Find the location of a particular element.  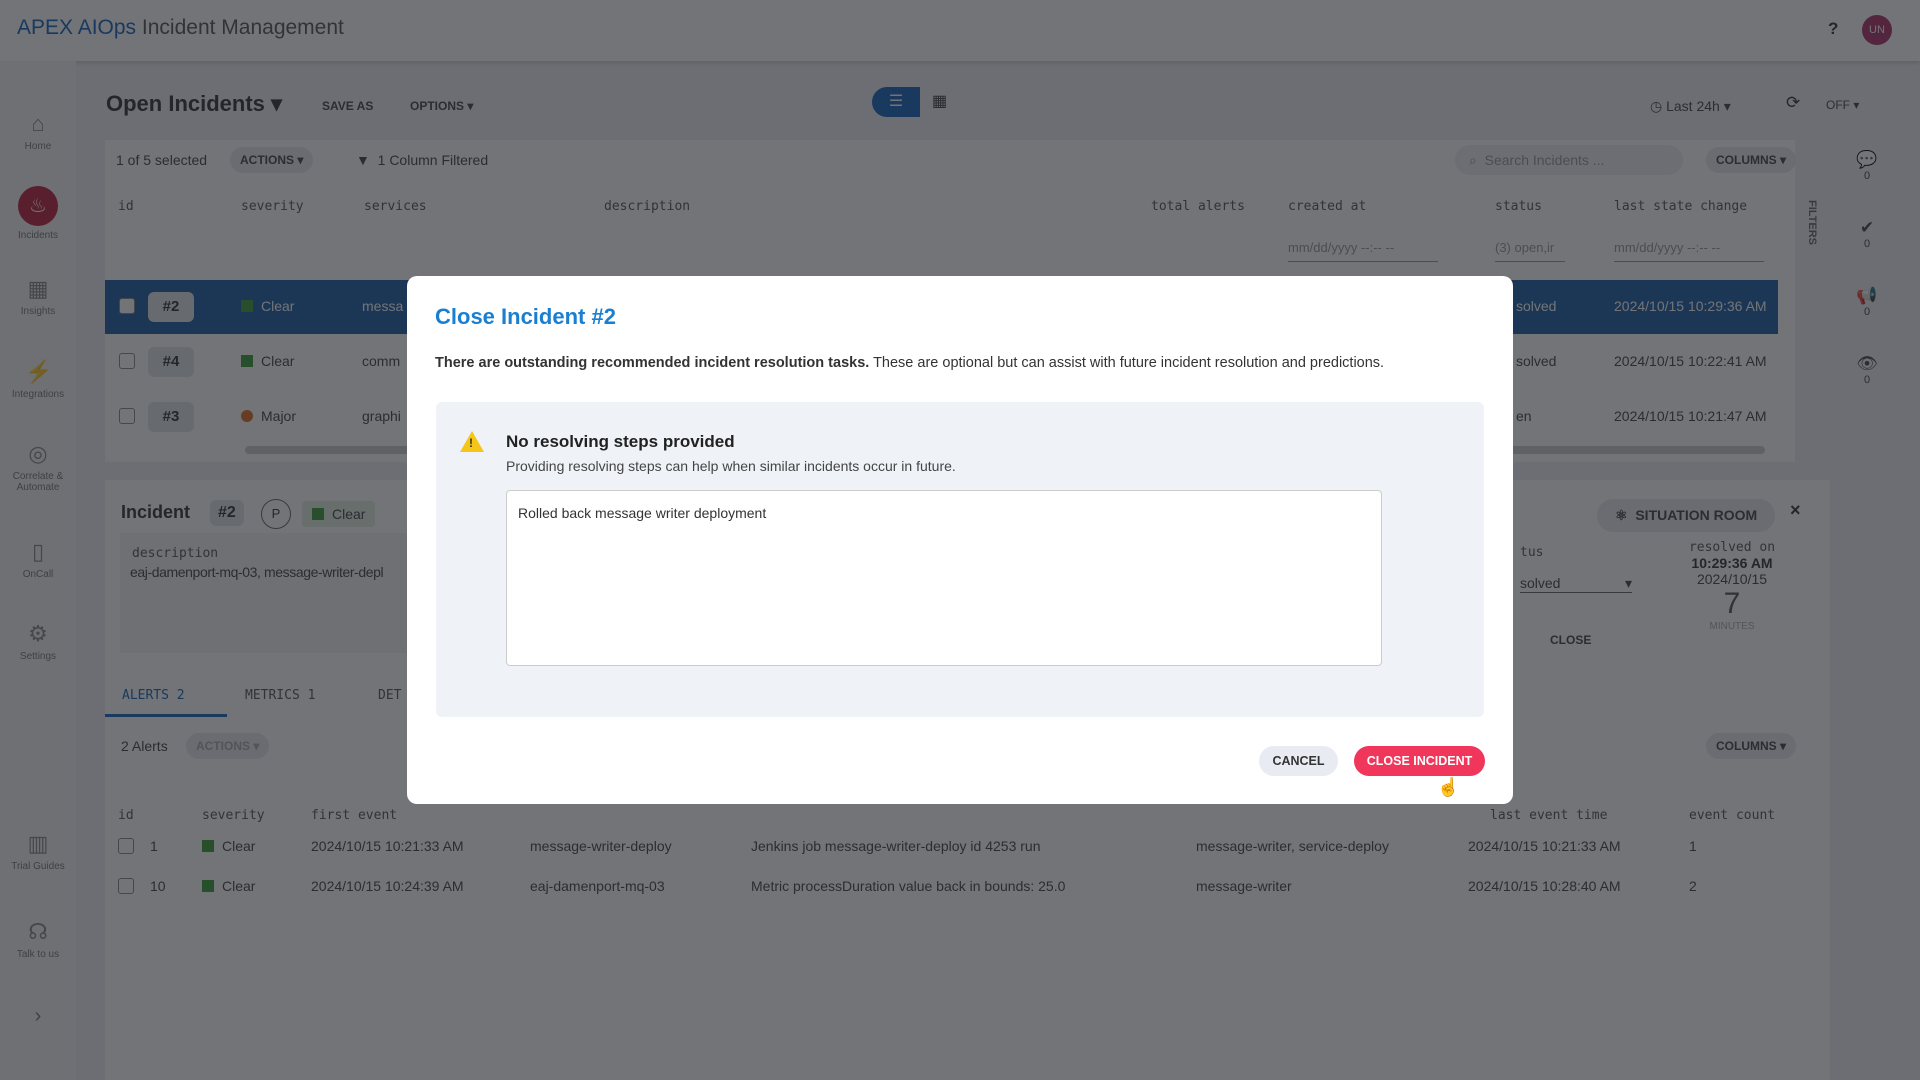

col-last-state-change: last state change is located at coordinates (1680, 206).